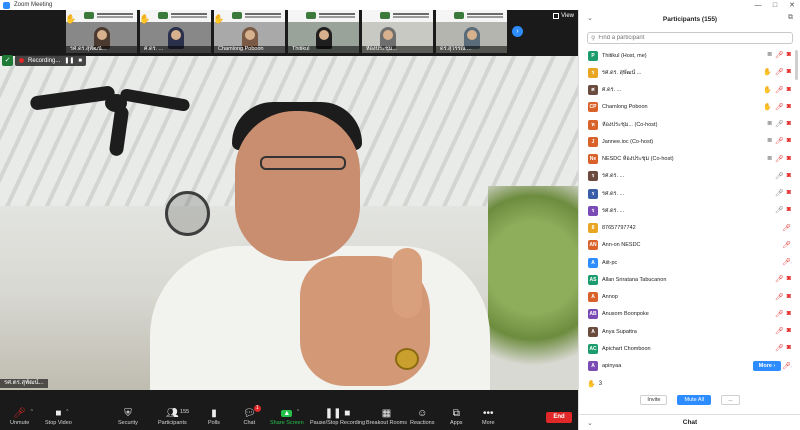 The height and width of the screenshot is (430, 800). What do you see at coordinates (173, 416) in the screenshot?
I see `participants-button: 👥︎ 155 Participants` at bounding box center [173, 416].